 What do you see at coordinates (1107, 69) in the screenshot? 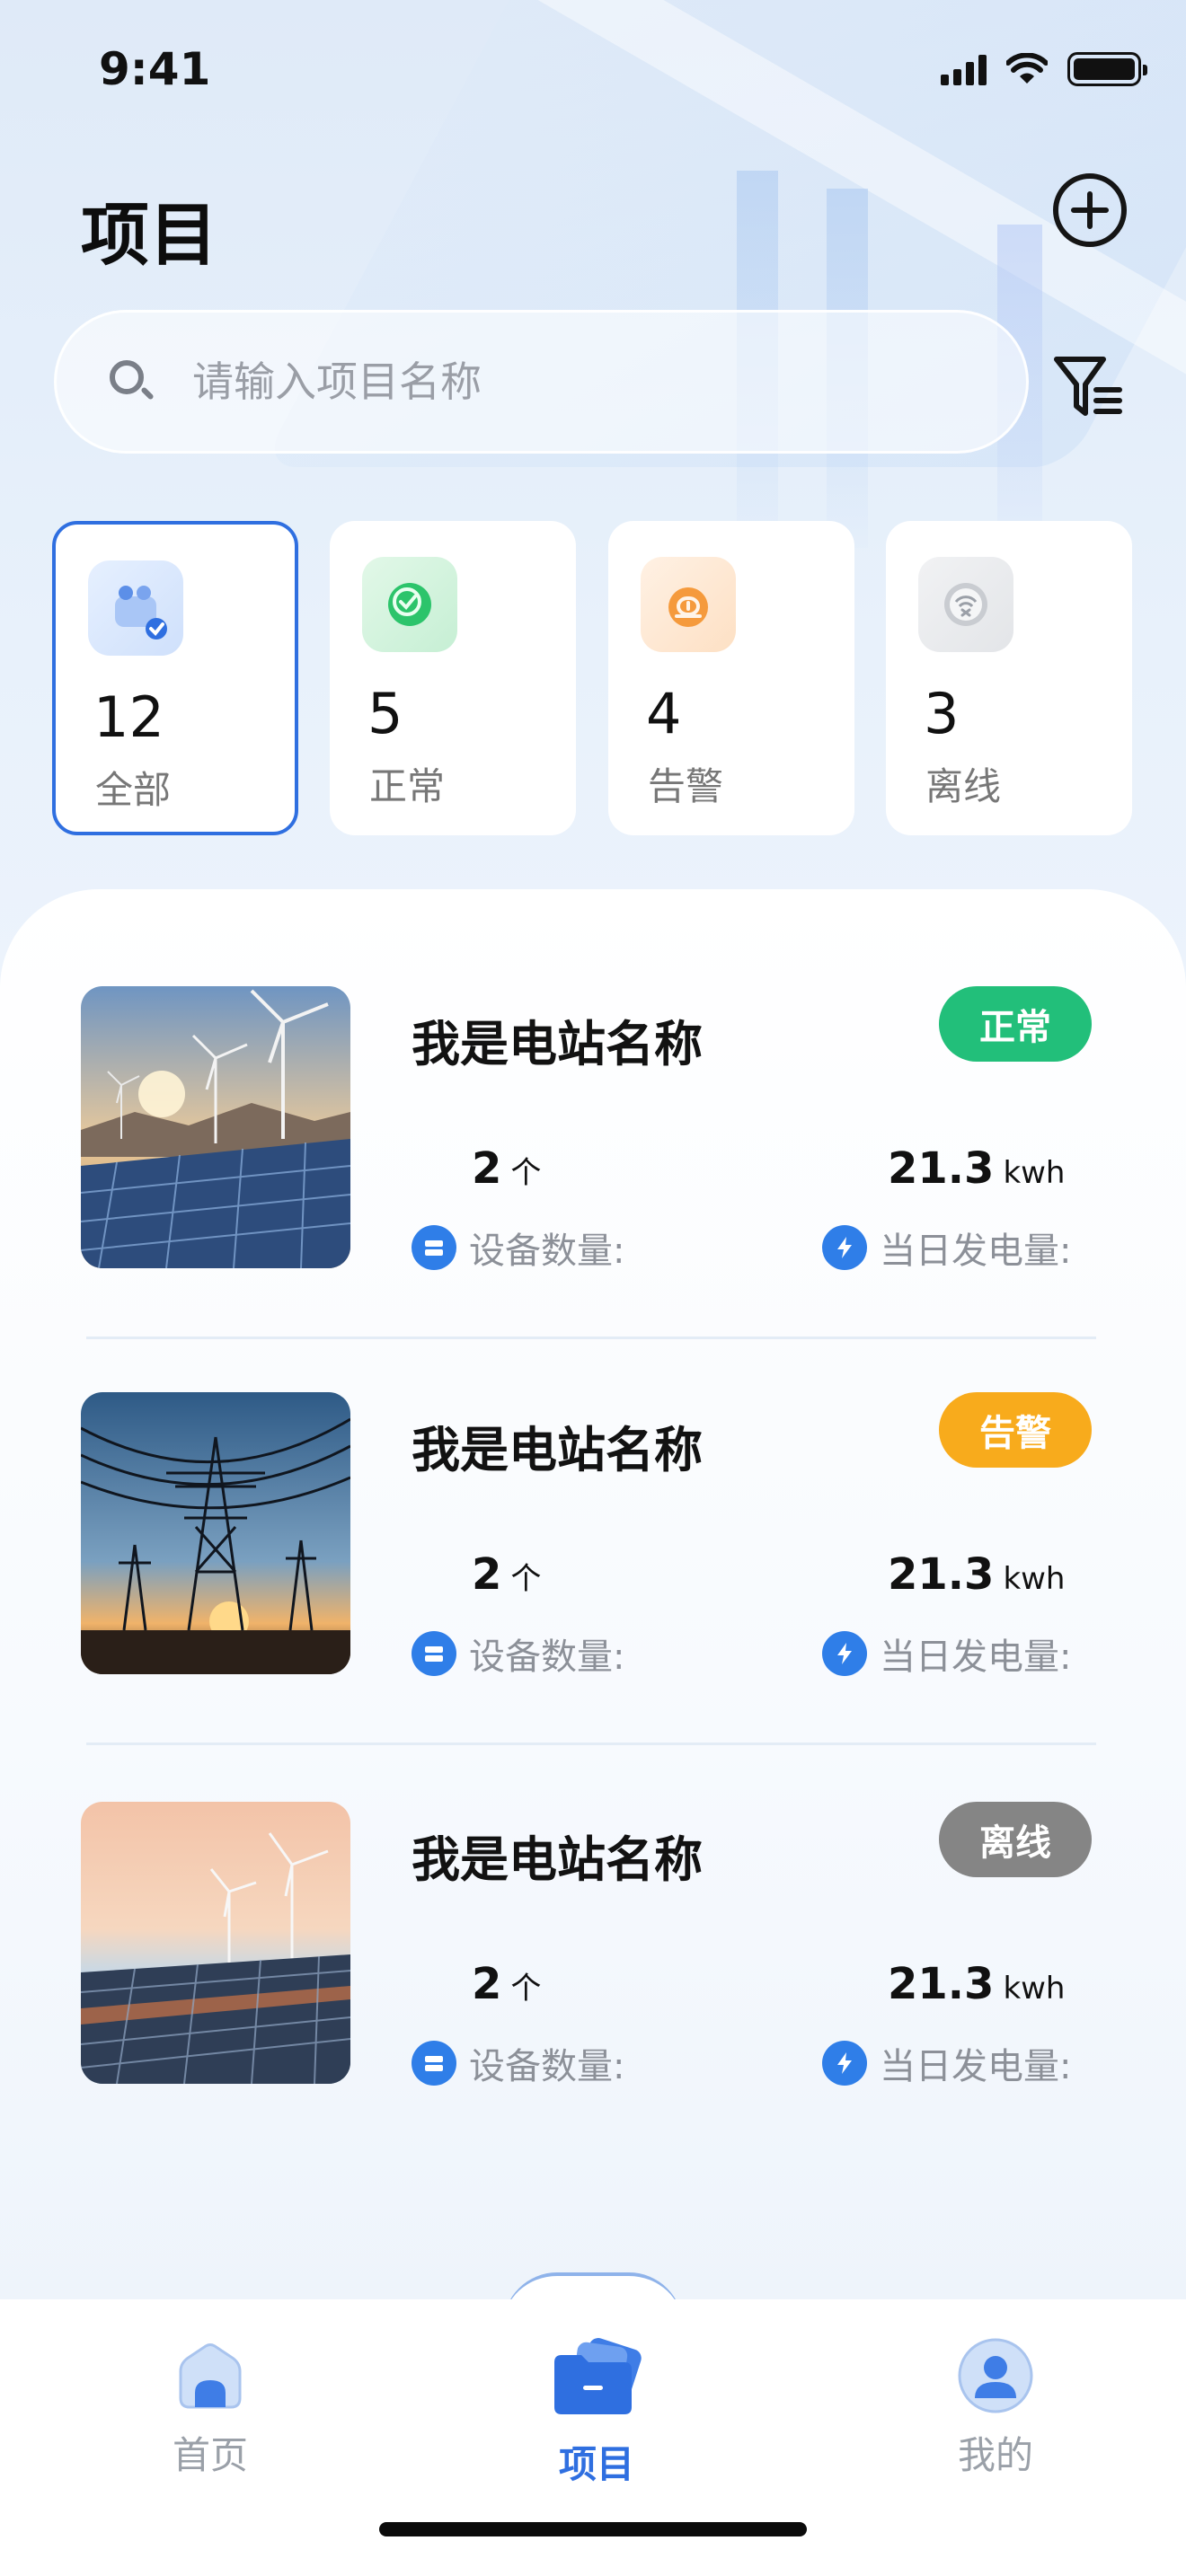
I see `battery-icon` at bounding box center [1107, 69].